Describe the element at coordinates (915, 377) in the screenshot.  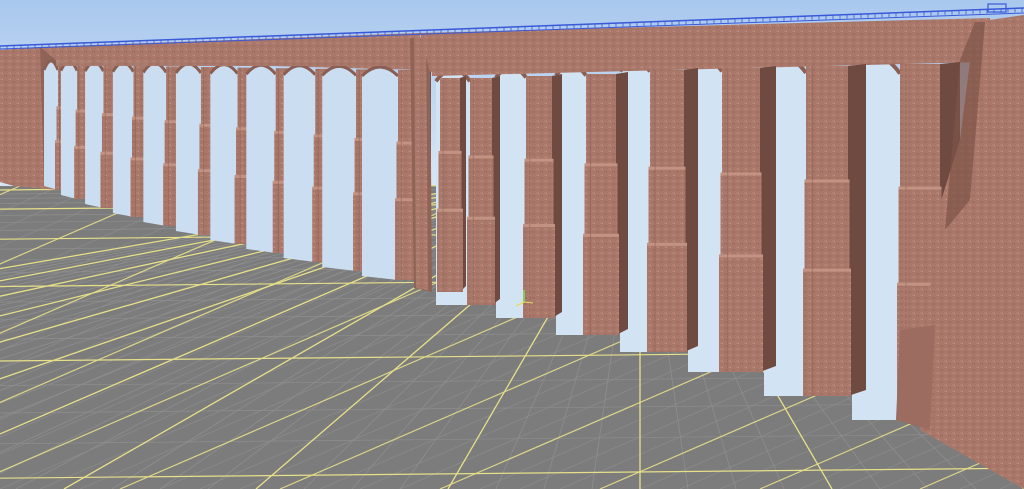
I see `right-abutment-footing` at that location.